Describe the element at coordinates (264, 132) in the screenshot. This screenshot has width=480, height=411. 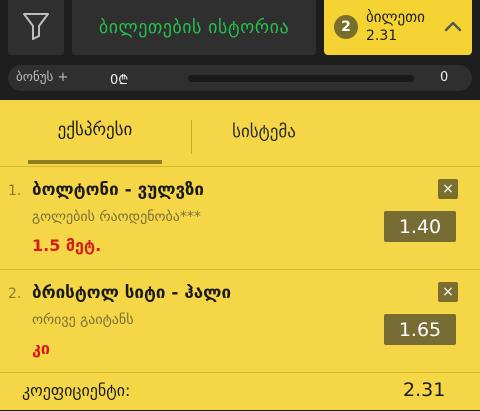
I see `tab-system: სისტემა` at that location.